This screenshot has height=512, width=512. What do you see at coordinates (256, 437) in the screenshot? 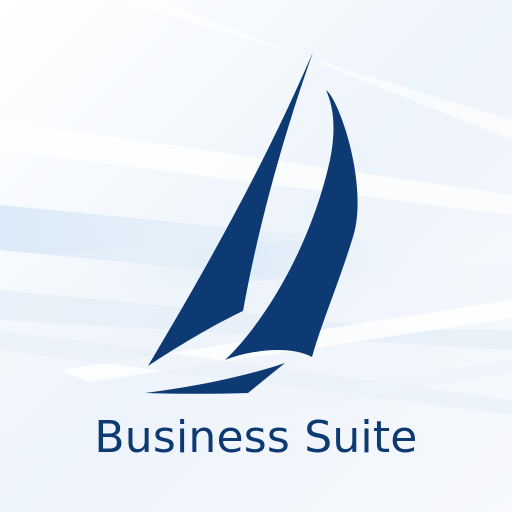
I see `app-title: Business Suite` at bounding box center [256, 437].